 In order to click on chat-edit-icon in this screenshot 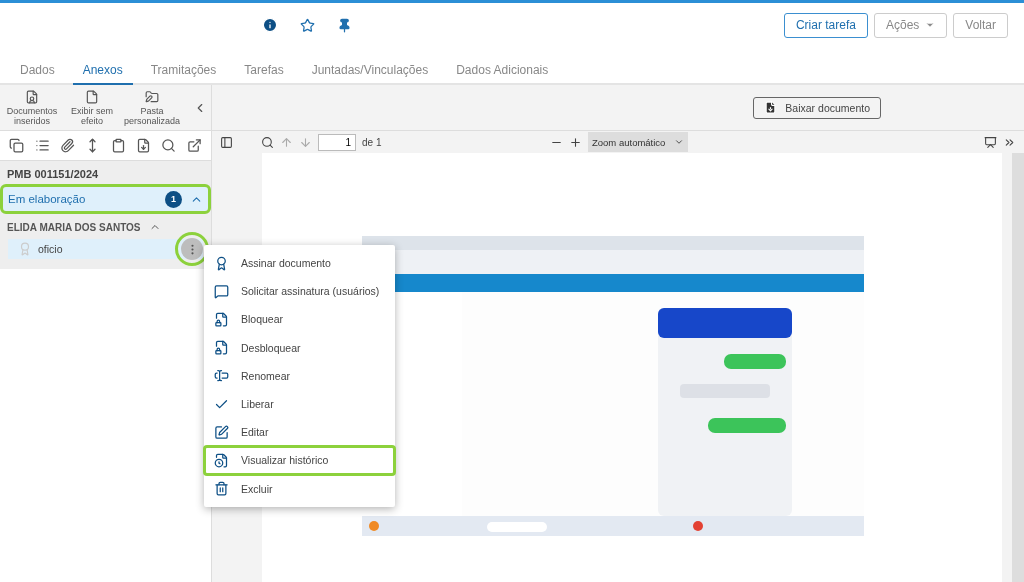, I will do `click(221, 291)`.